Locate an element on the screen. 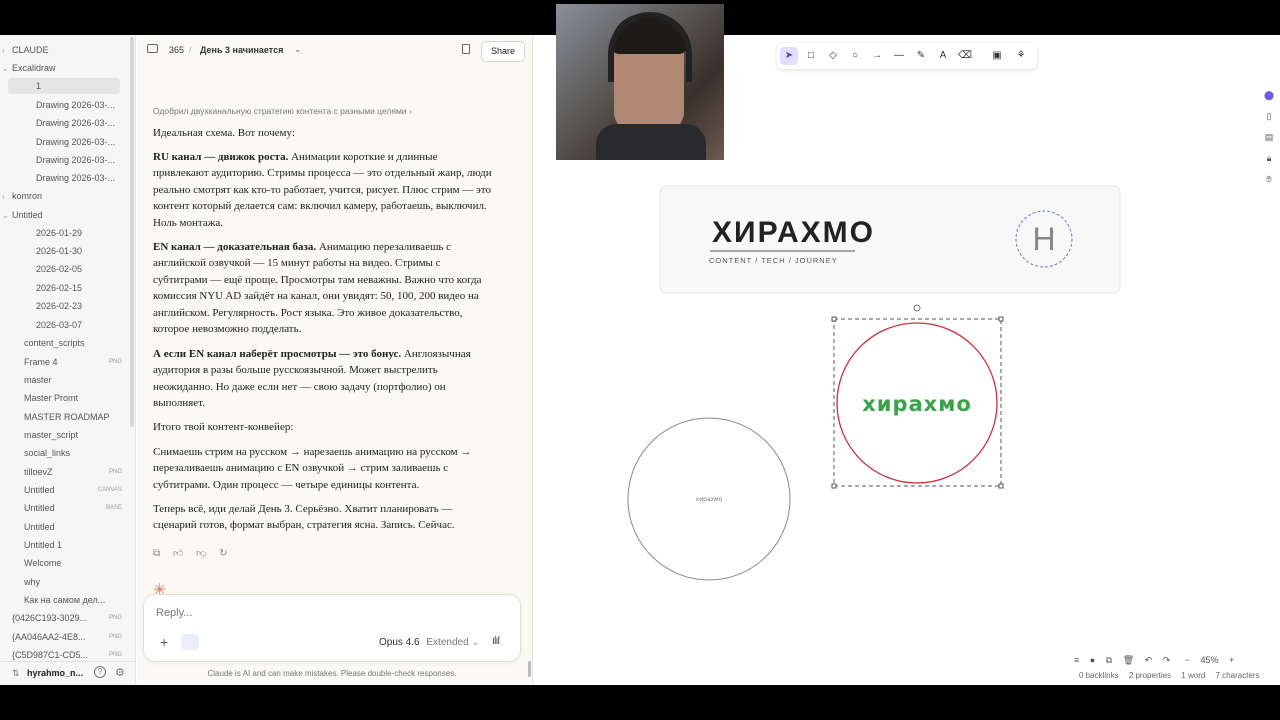 The height and width of the screenshot is (720, 1280). backlinks-count: 0 backlinks is located at coordinates (1099, 675).